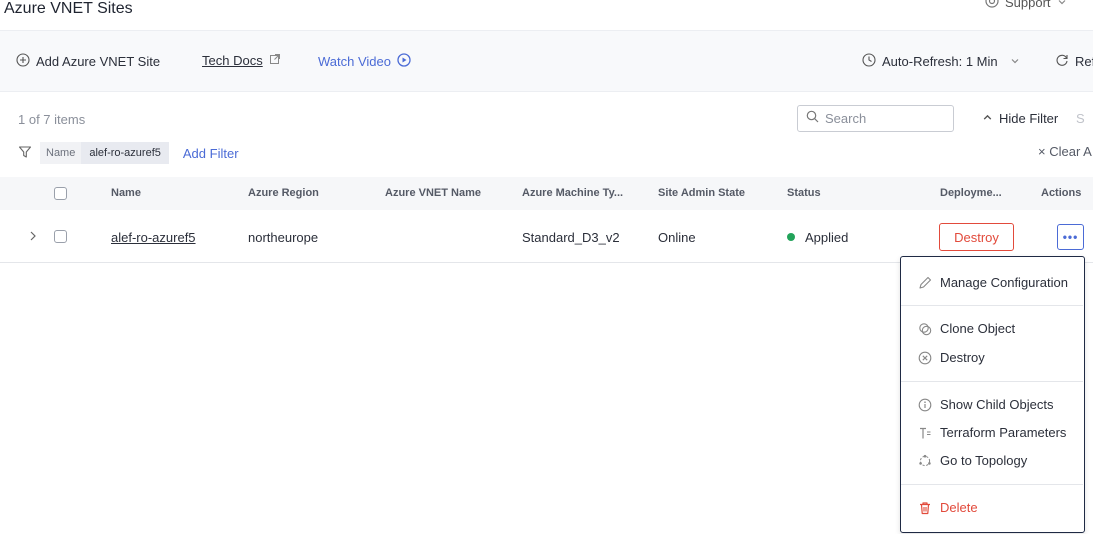  Describe the element at coordinates (992, 5) in the screenshot. I see `support-icon` at that location.